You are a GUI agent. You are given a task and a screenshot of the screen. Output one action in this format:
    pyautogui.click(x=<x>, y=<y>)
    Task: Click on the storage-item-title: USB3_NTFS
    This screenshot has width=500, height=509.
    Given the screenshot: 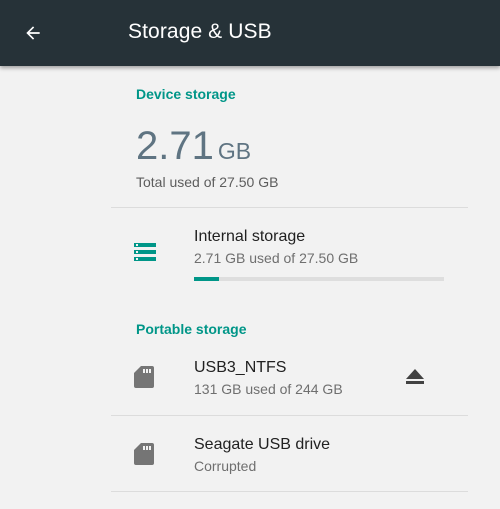 What is the action you would take?
    pyautogui.click(x=240, y=367)
    